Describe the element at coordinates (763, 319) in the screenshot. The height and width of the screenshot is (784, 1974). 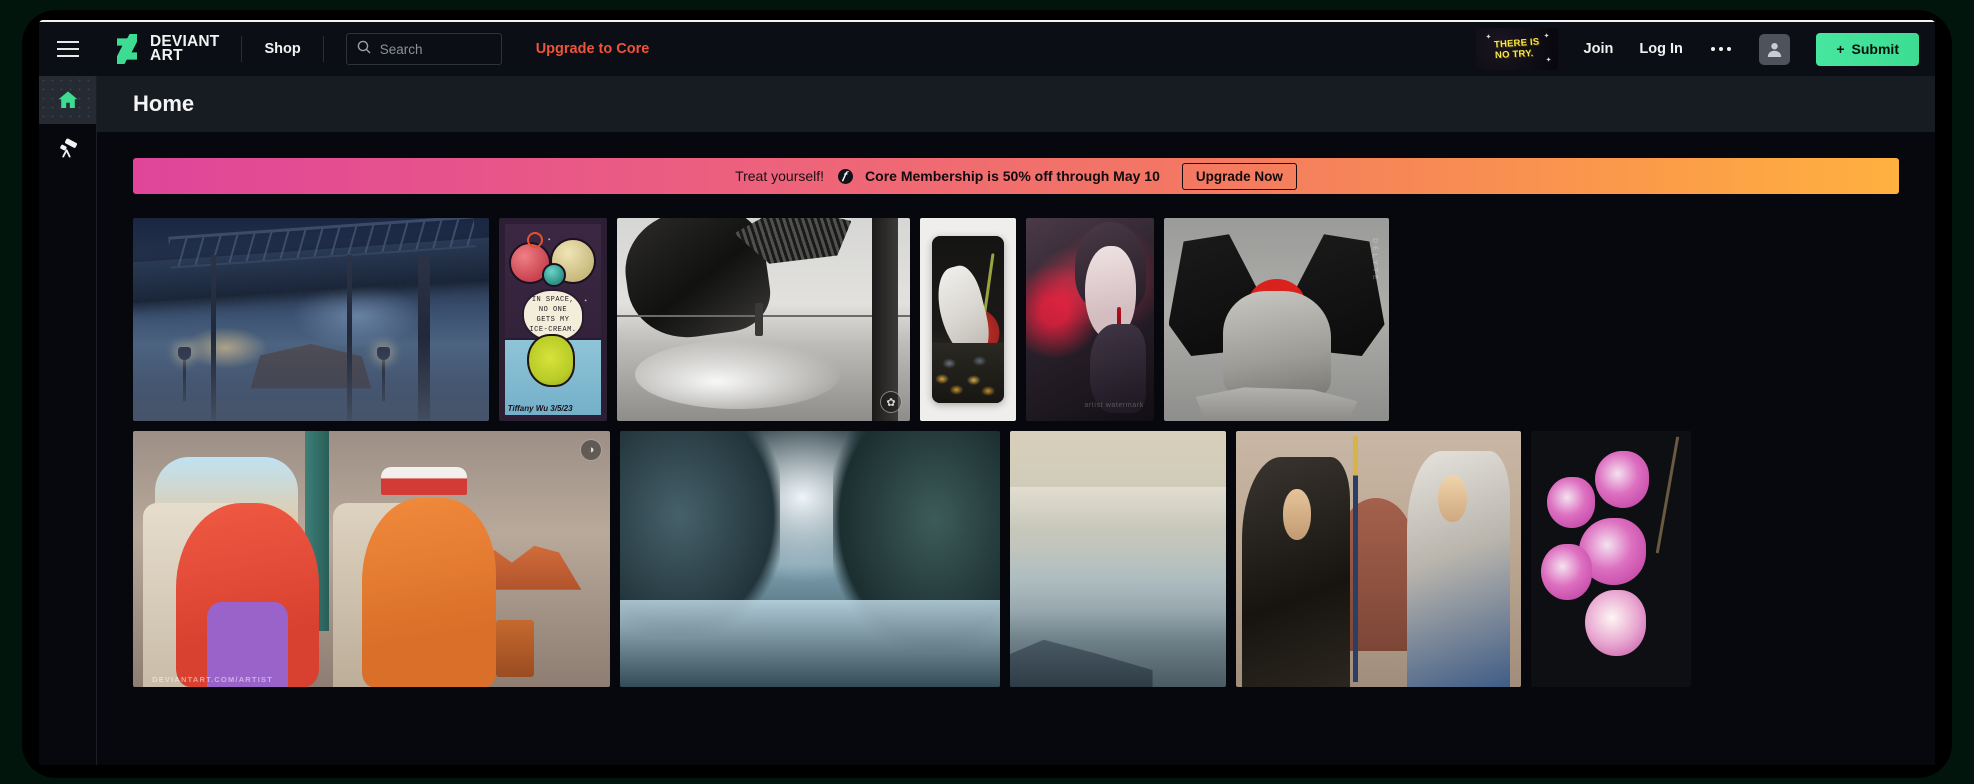
I see `artwork-thumbnail-bucking-horse-photo: ✿` at that location.